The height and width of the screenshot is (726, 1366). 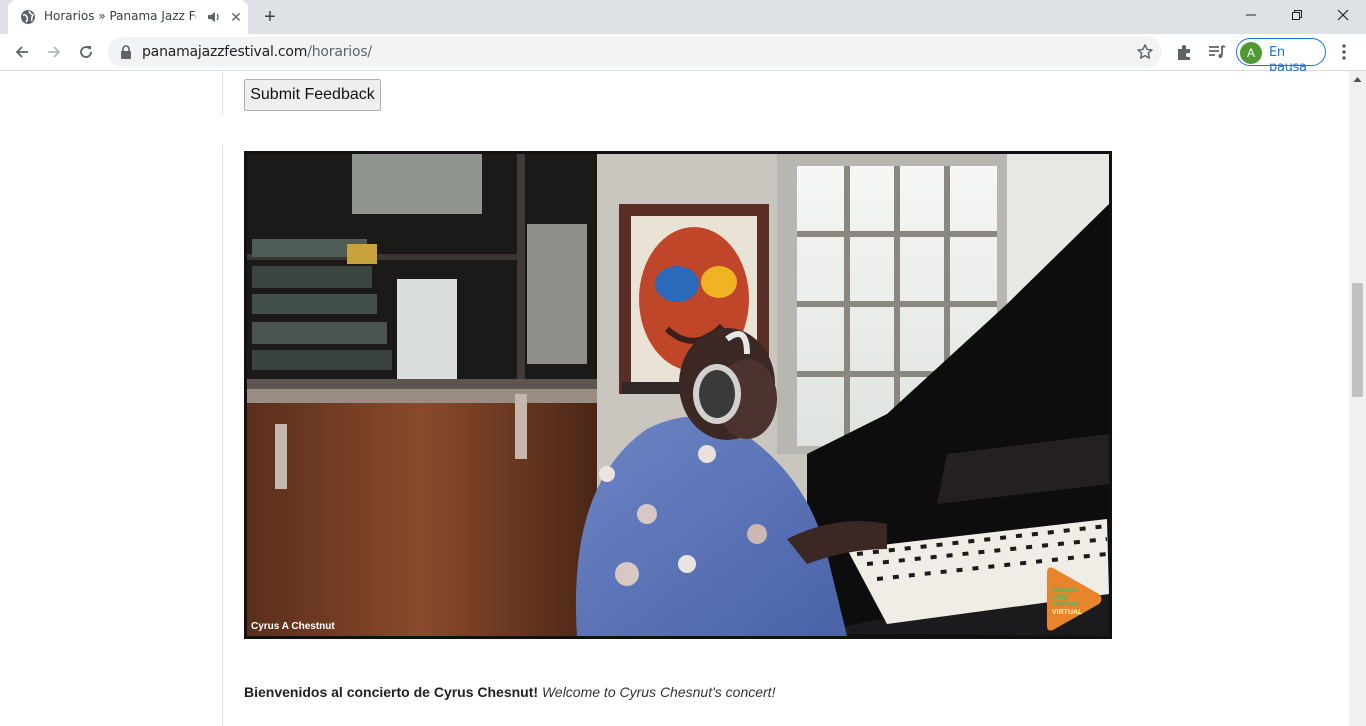 What do you see at coordinates (1065, 591) in the screenshot?
I see `svg-text: PANAMA` at bounding box center [1065, 591].